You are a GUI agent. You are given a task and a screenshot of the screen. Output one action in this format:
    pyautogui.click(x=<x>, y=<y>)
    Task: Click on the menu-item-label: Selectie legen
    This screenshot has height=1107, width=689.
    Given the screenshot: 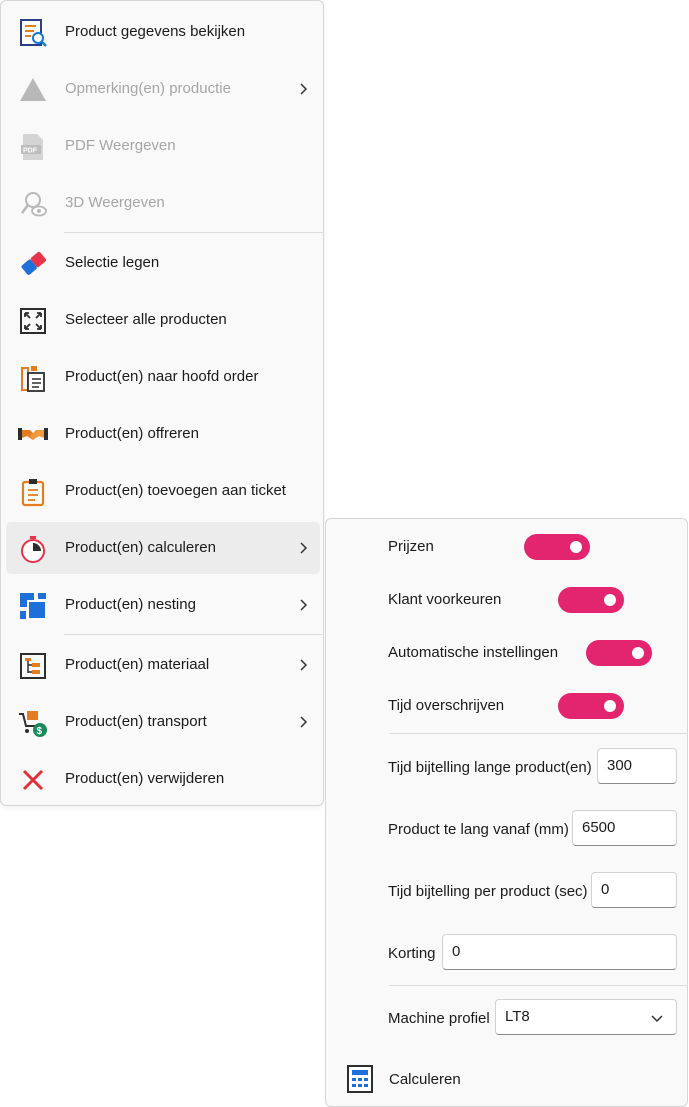 What is the action you would take?
    pyautogui.click(x=112, y=262)
    